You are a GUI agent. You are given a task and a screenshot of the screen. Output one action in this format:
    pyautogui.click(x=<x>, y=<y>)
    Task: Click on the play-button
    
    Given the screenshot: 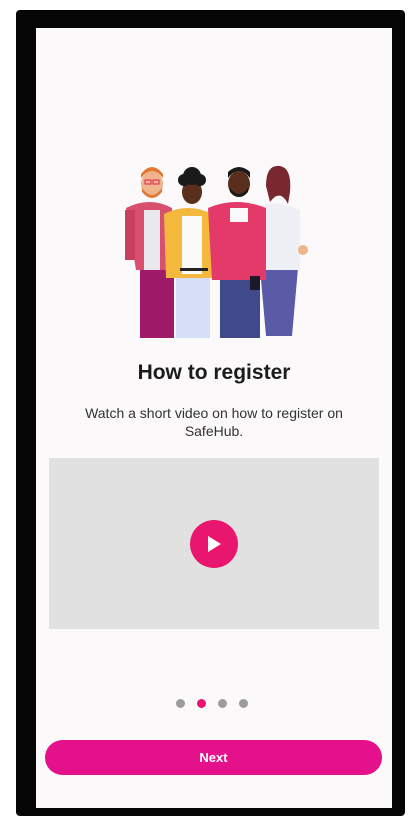 What is the action you would take?
    pyautogui.click(x=214, y=544)
    